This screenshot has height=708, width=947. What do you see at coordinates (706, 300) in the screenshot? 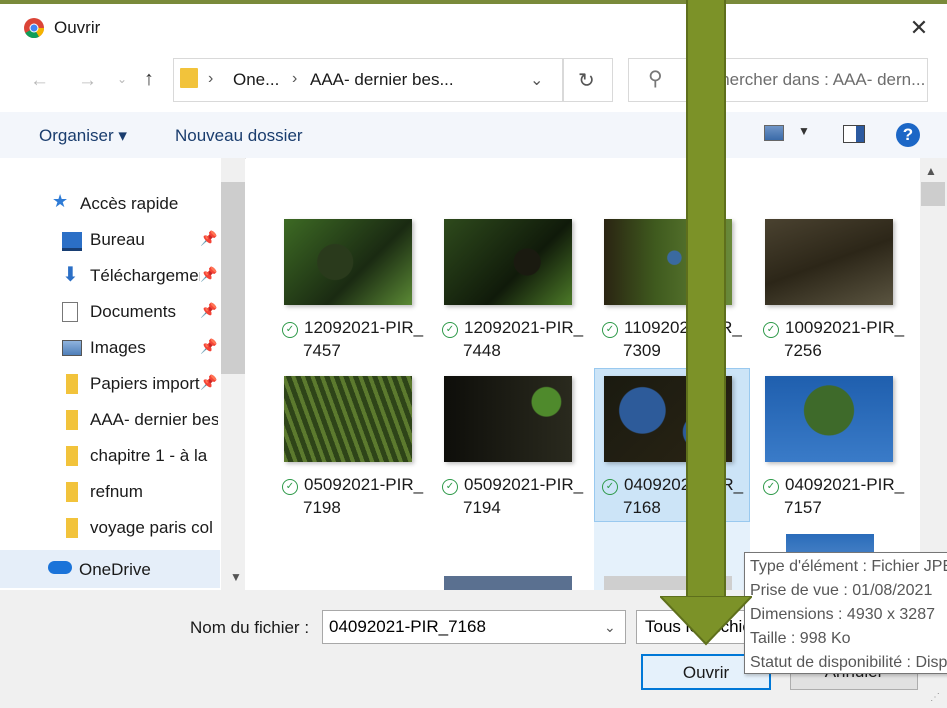
I see `annotation-arrow-shaft` at bounding box center [706, 300].